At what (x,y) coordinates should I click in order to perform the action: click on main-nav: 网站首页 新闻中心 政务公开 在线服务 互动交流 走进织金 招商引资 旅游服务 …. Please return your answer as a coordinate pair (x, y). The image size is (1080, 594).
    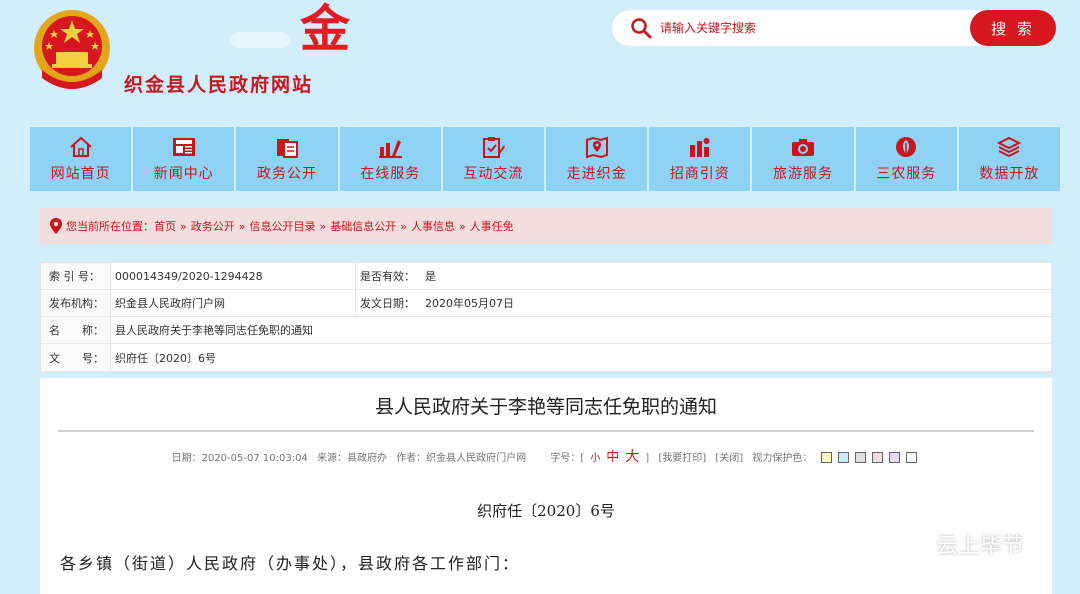
    Looking at the image, I should click on (545, 159).